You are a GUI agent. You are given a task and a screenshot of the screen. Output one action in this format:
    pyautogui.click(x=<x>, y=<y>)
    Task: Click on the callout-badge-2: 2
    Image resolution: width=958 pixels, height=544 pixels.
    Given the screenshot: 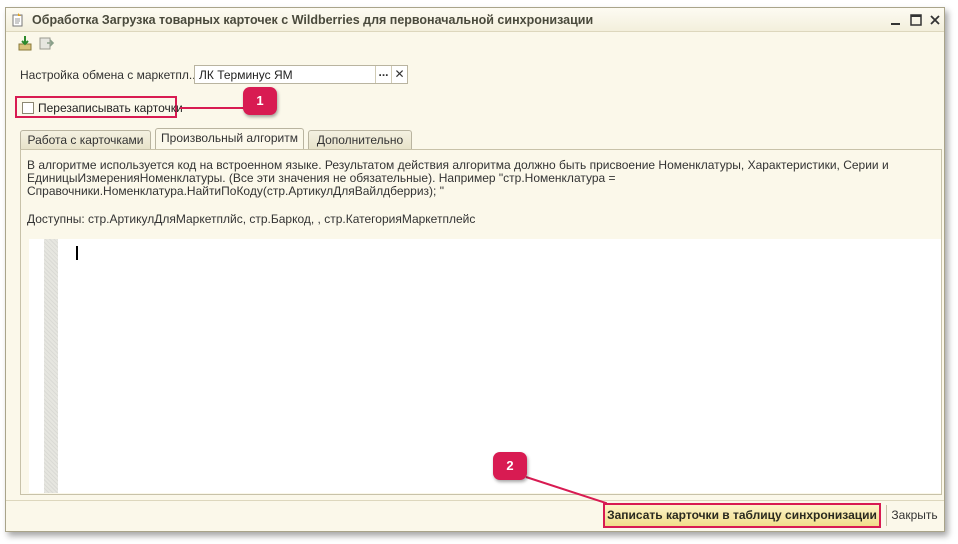 What is the action you would take?
    pyautogui.click(x=510, y=466)
    